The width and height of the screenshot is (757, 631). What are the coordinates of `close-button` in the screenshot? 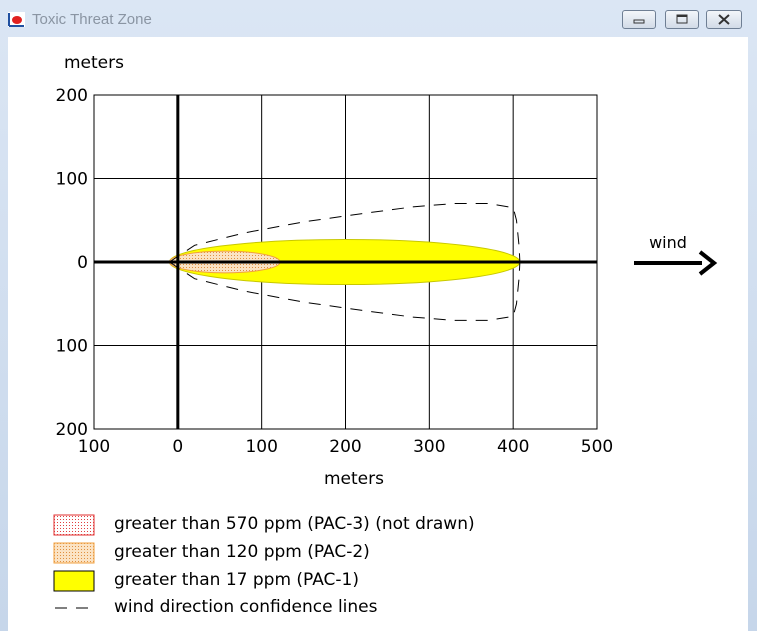 It's located at (724, 19).